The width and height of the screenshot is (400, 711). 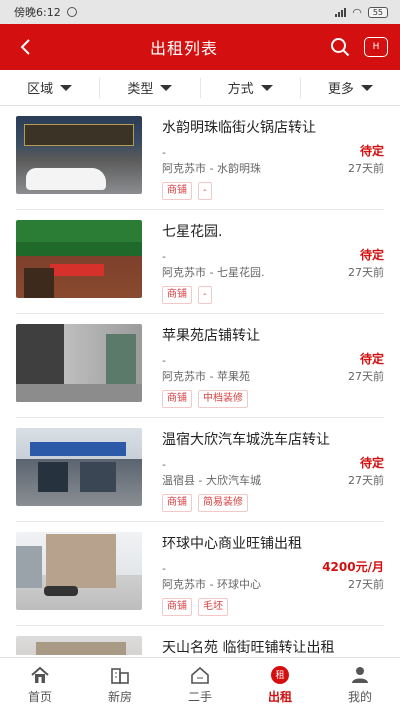 I want to click on tab-second-hand: 二手, so click(x=200, y=684).